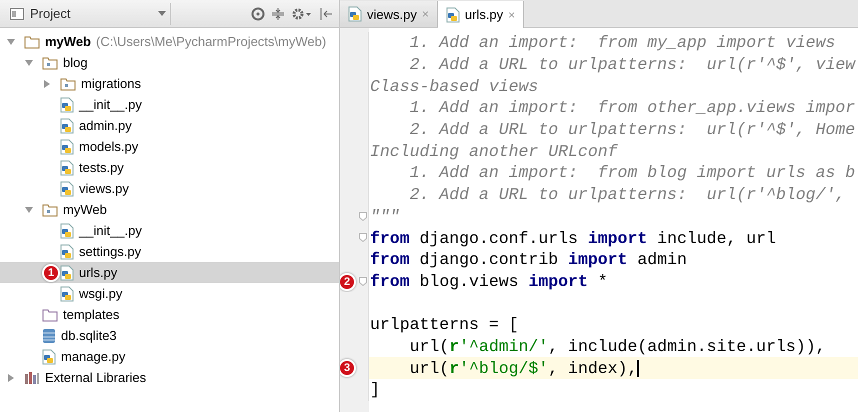 This screenshot has height=412, width=858. Describe the element at coordinates (453, 86) in the screenshot. I see `code-line: Class-based views` at that location.